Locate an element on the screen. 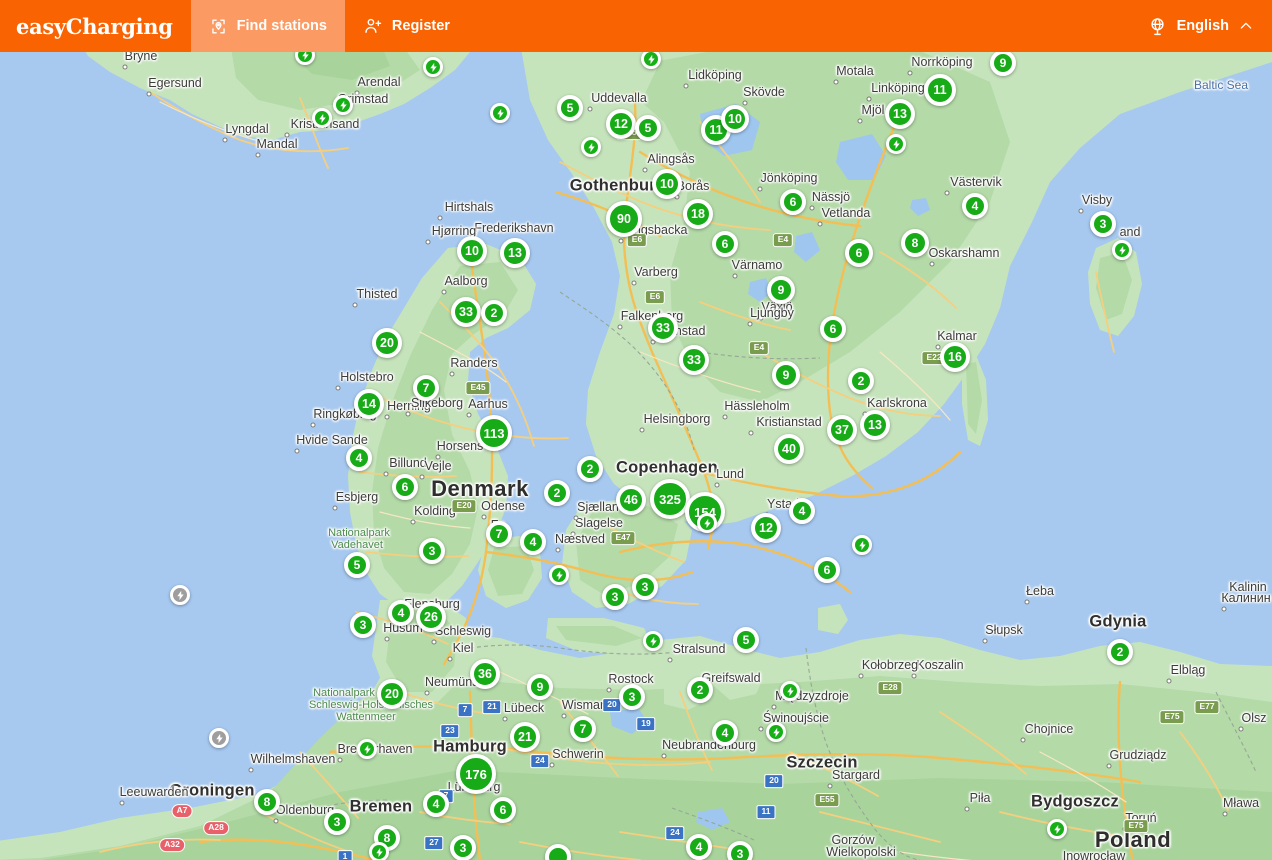 This screenshot has width=1272, height=860. map-cluster-marker: 16 is located at coordinates (955, 357).